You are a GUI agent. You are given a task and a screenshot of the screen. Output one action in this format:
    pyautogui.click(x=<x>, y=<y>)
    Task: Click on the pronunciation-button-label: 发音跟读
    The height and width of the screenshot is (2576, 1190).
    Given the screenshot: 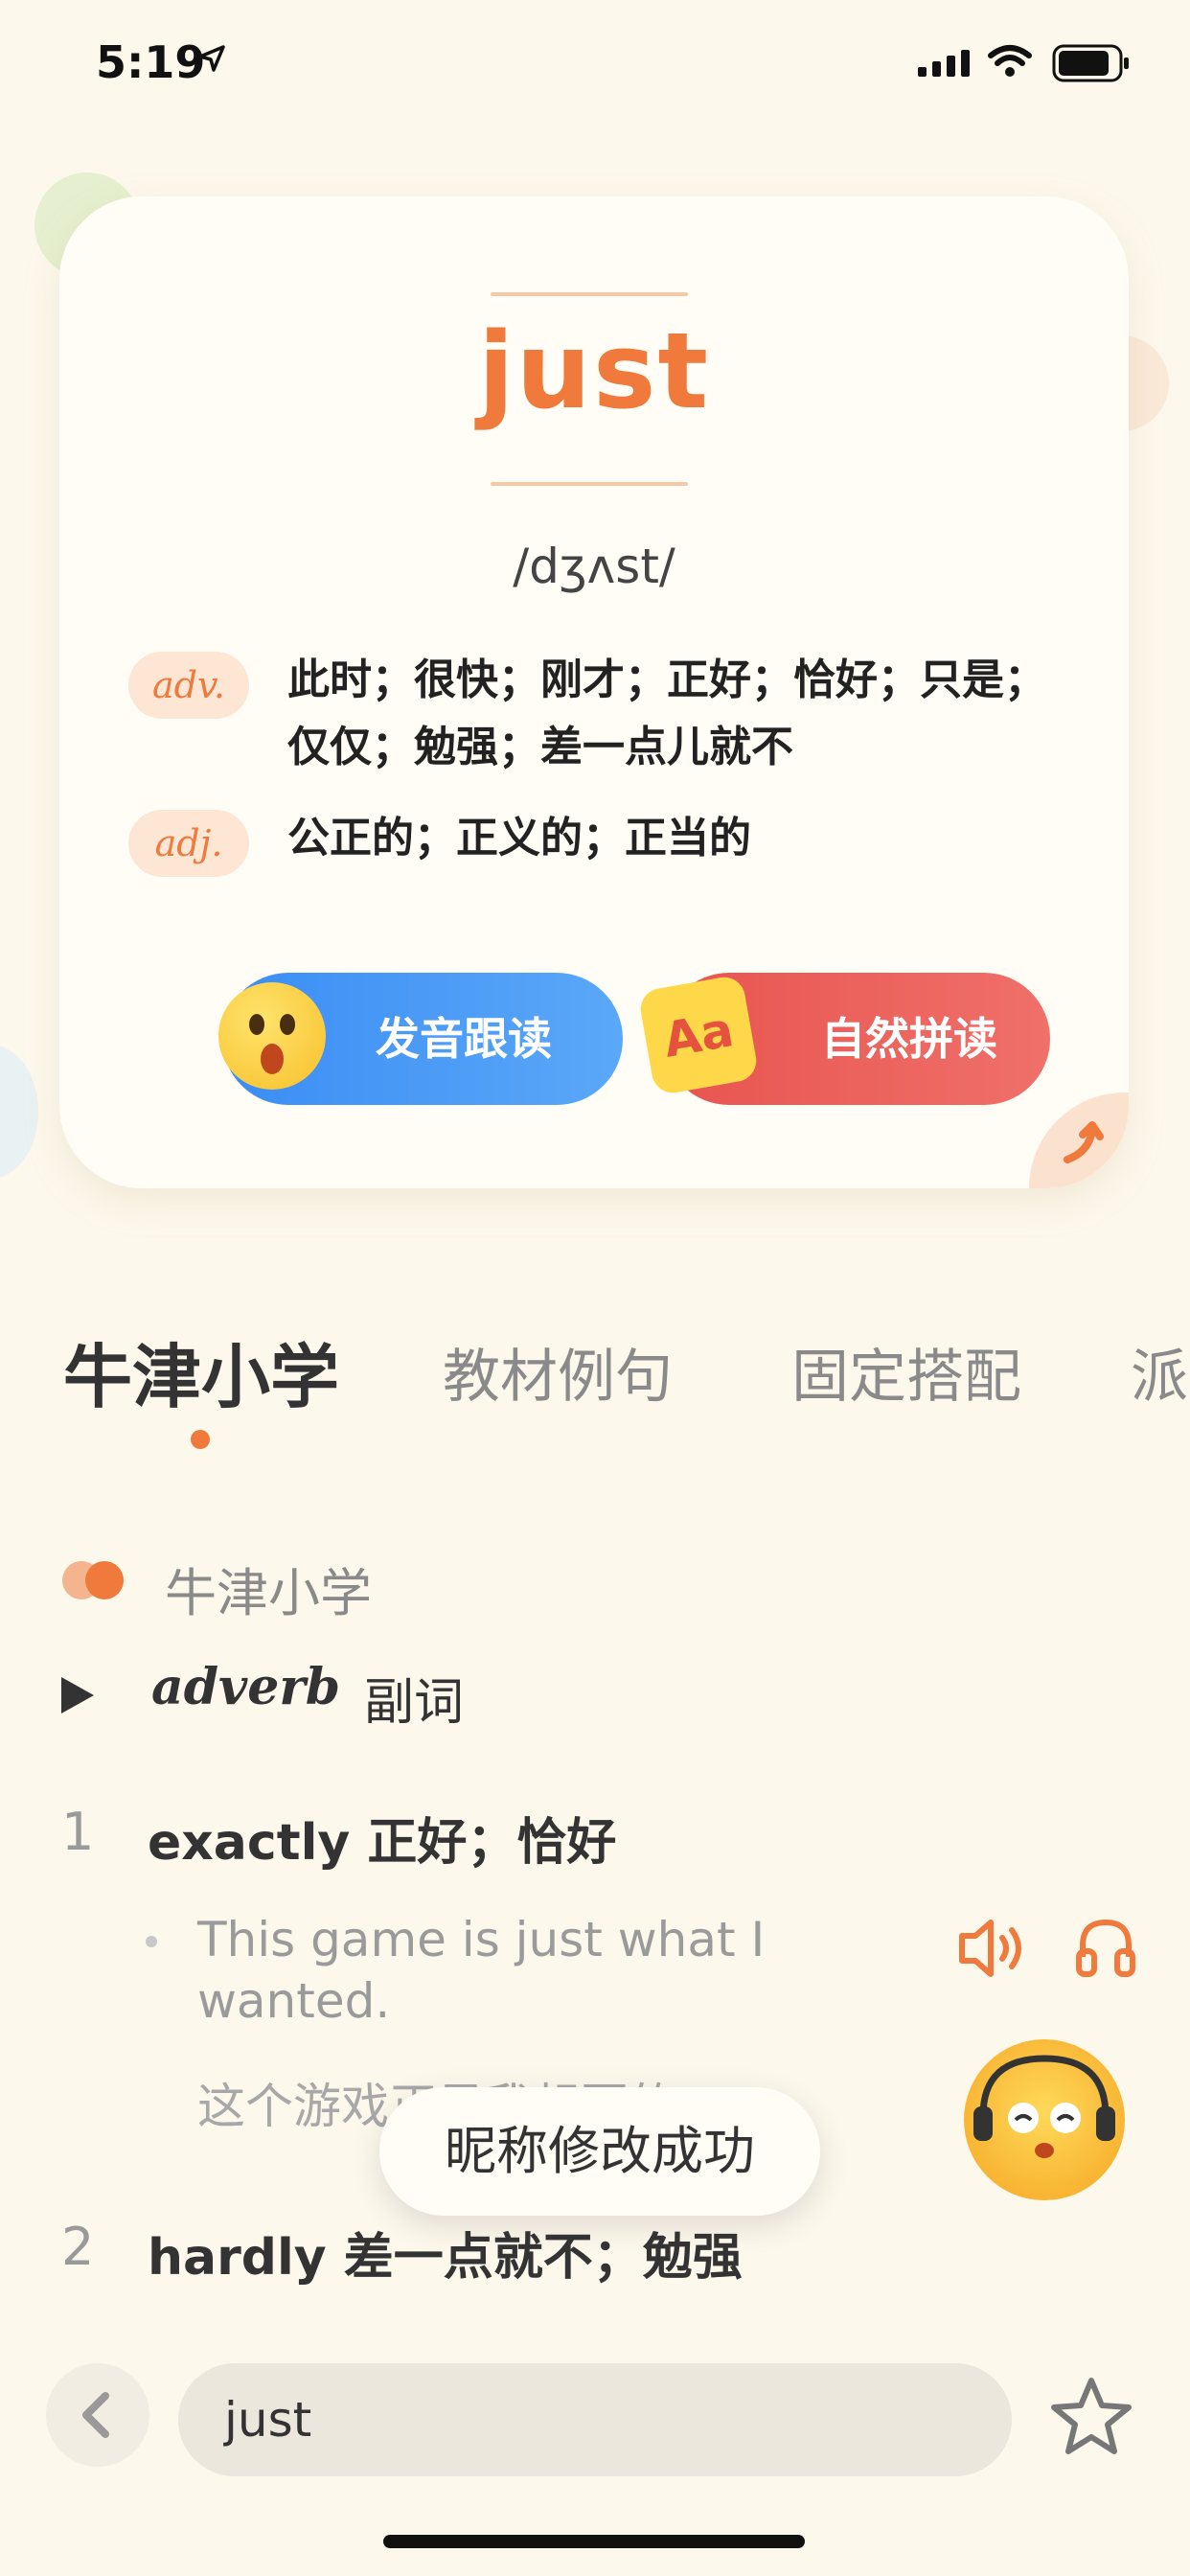 What is the action you would take?
    pyautogui.click(x=464, y=1039)
    